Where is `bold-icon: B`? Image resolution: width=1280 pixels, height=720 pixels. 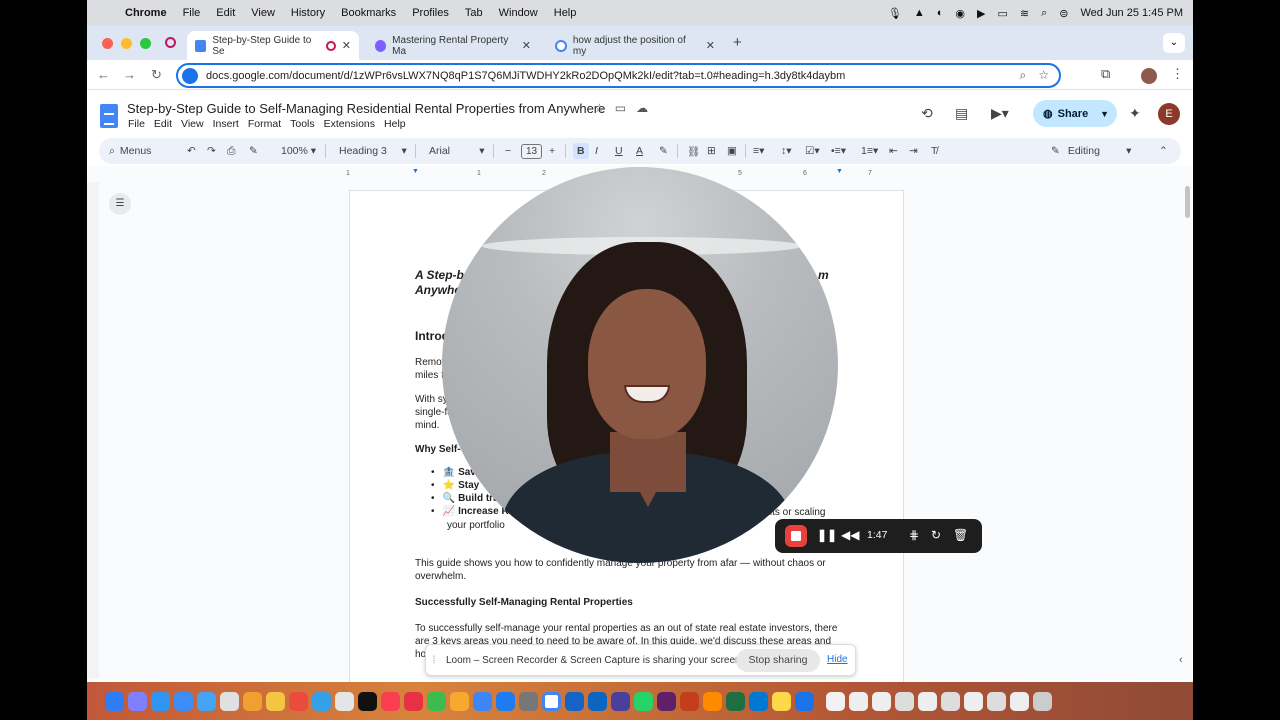 bold-icon: B is located at coordinates (581, 151).